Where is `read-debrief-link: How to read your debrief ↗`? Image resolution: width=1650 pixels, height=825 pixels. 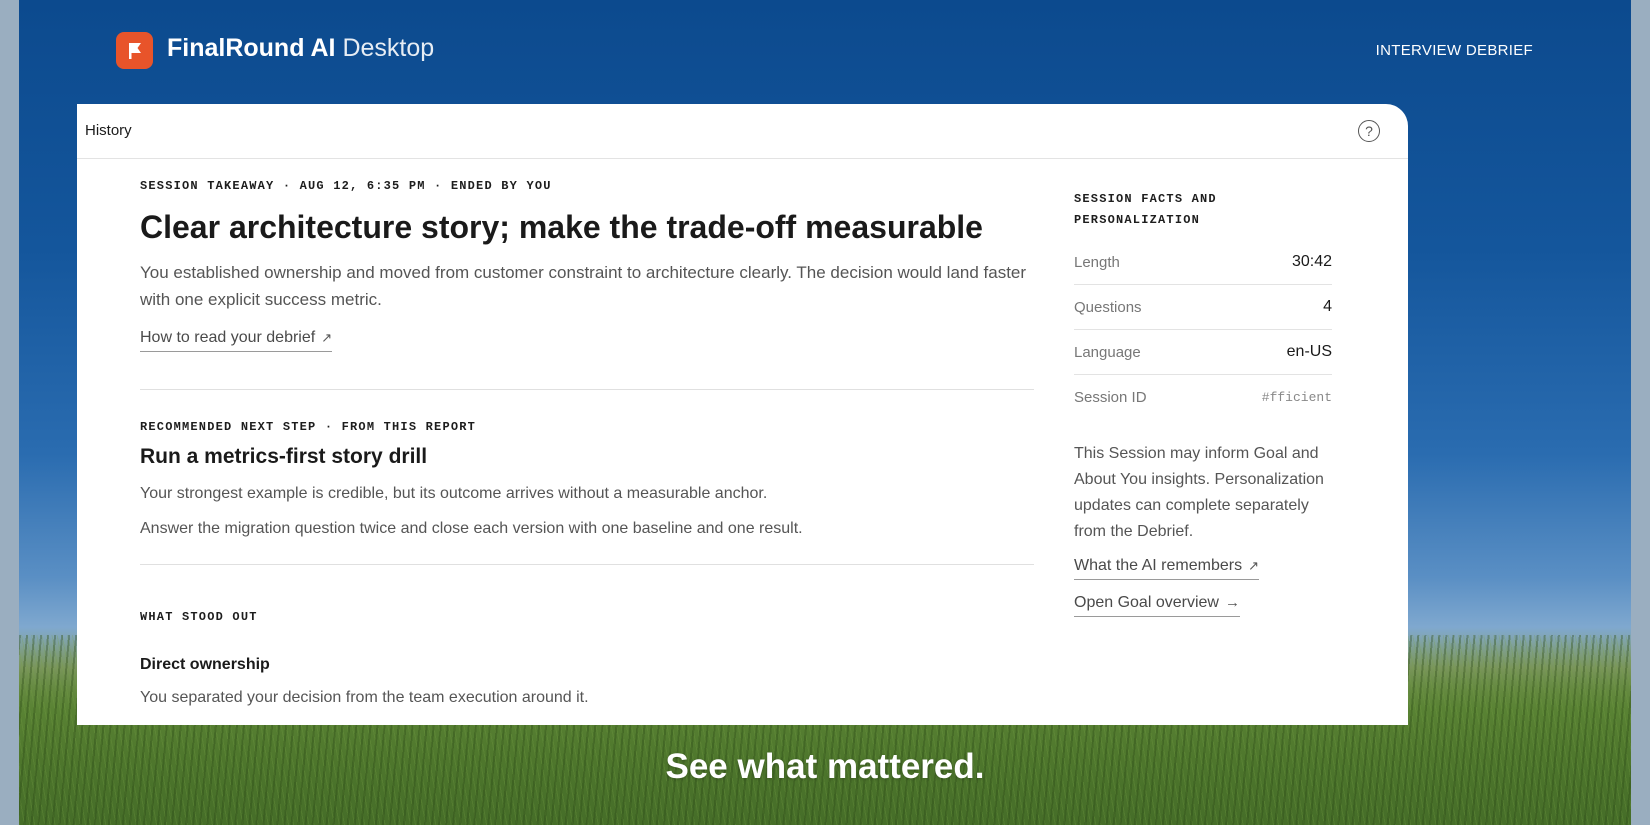 read-debrief-link: How to read your debrief ↗ is located at coordinates (236, 340).